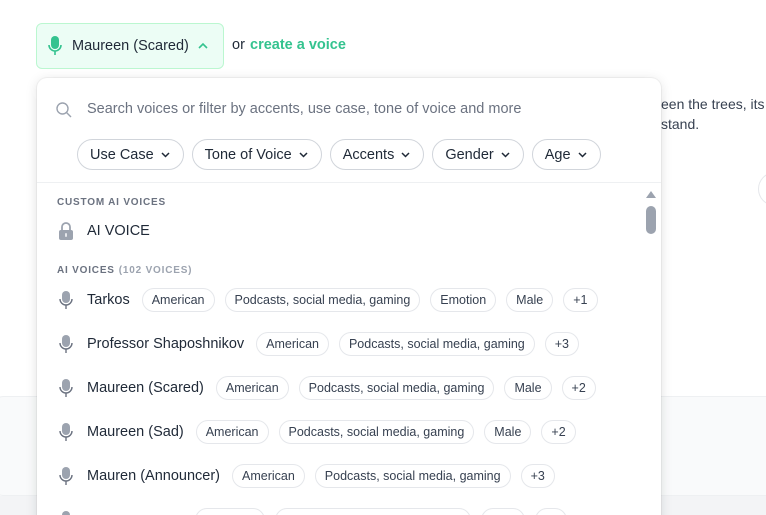 This screenshot has height=515, width=766. I want to click on filter-label: Accents, so click(368, 154).